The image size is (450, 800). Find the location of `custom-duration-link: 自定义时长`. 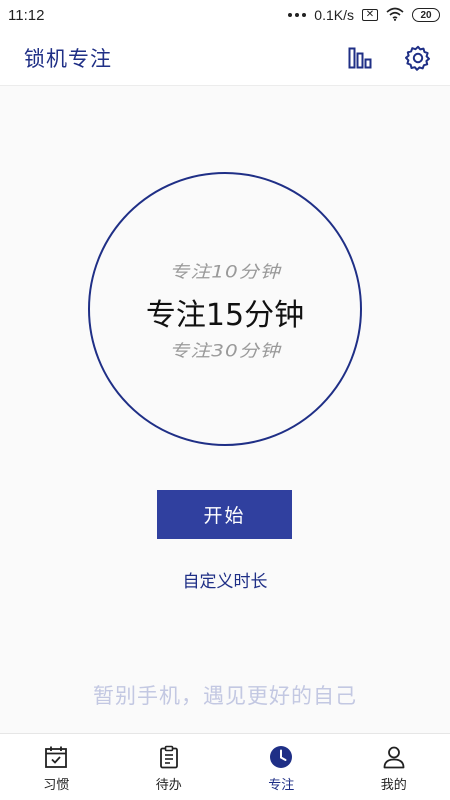

custom-duration-link: 自定义时长 is located at coordinates (225, 579).